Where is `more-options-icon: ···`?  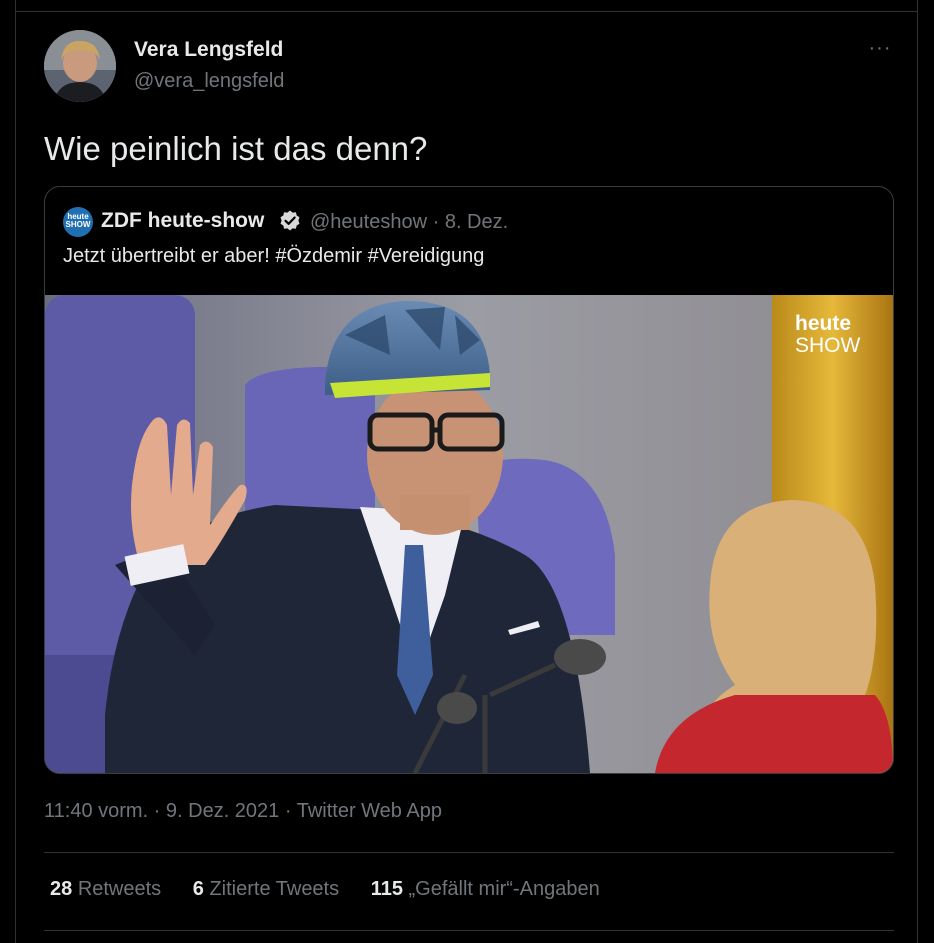
more-options-icon: ··· is located at coordinates (880, 48).